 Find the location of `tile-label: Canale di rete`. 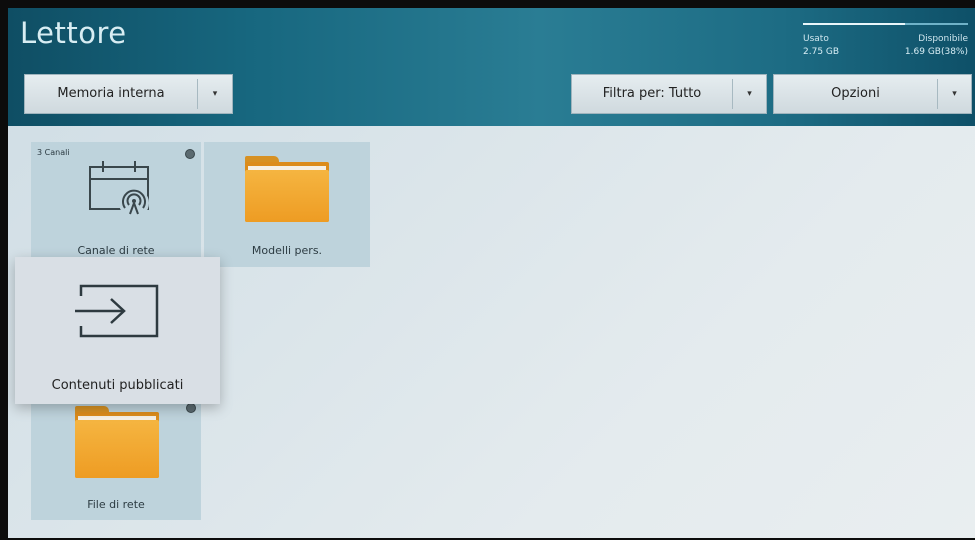

tile-label: Canale di rete is located at coordinates (116, 250).